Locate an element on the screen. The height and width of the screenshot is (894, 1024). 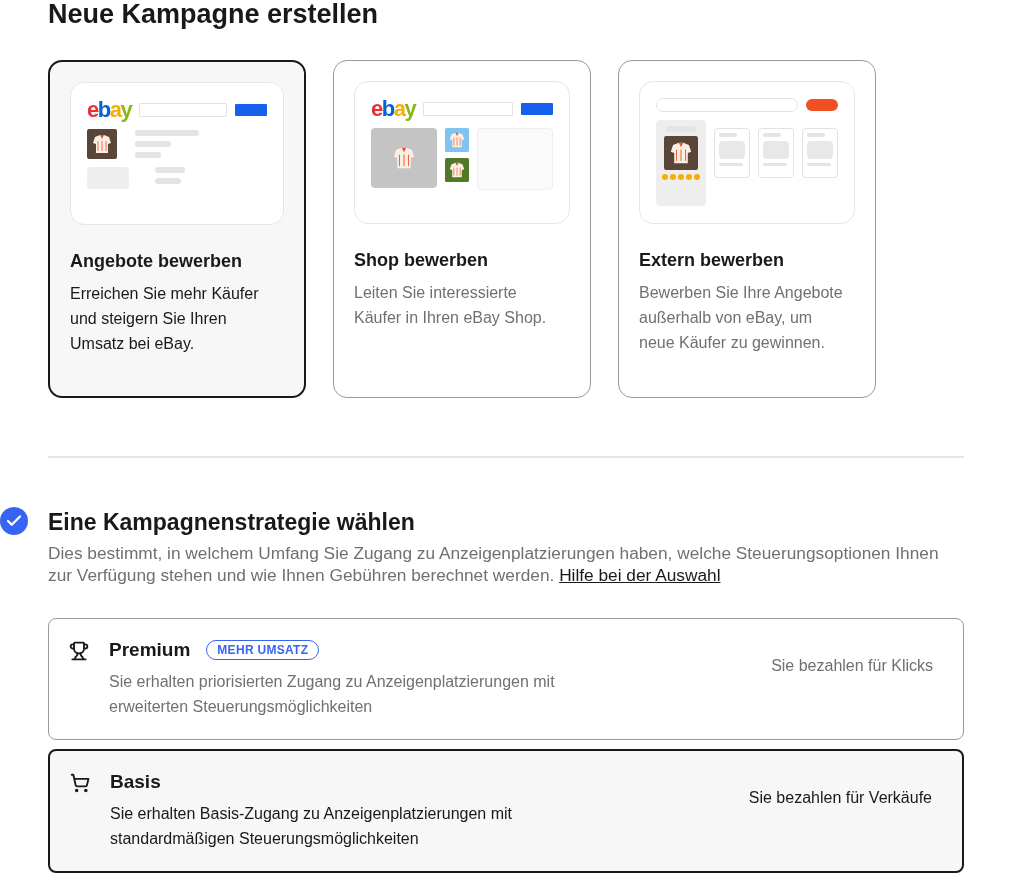
campaign-type-card: ebay Shop bewerben Leiten Sie interessierte Käufer in Ihren eBay Shop. is located at coordinates (462, 229).